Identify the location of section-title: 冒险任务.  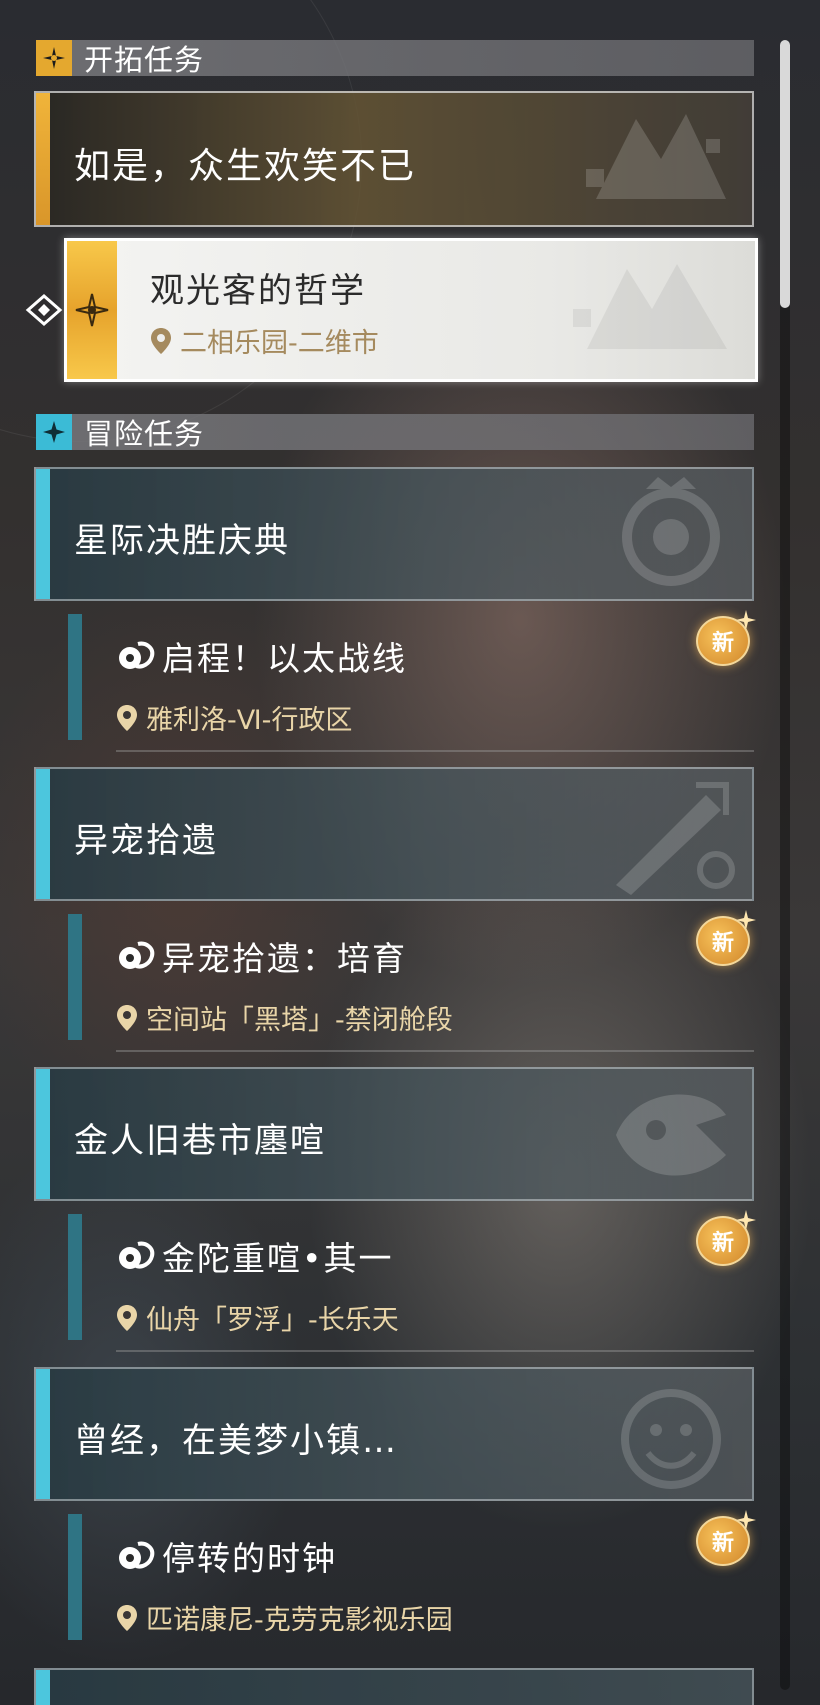
(144, 434).